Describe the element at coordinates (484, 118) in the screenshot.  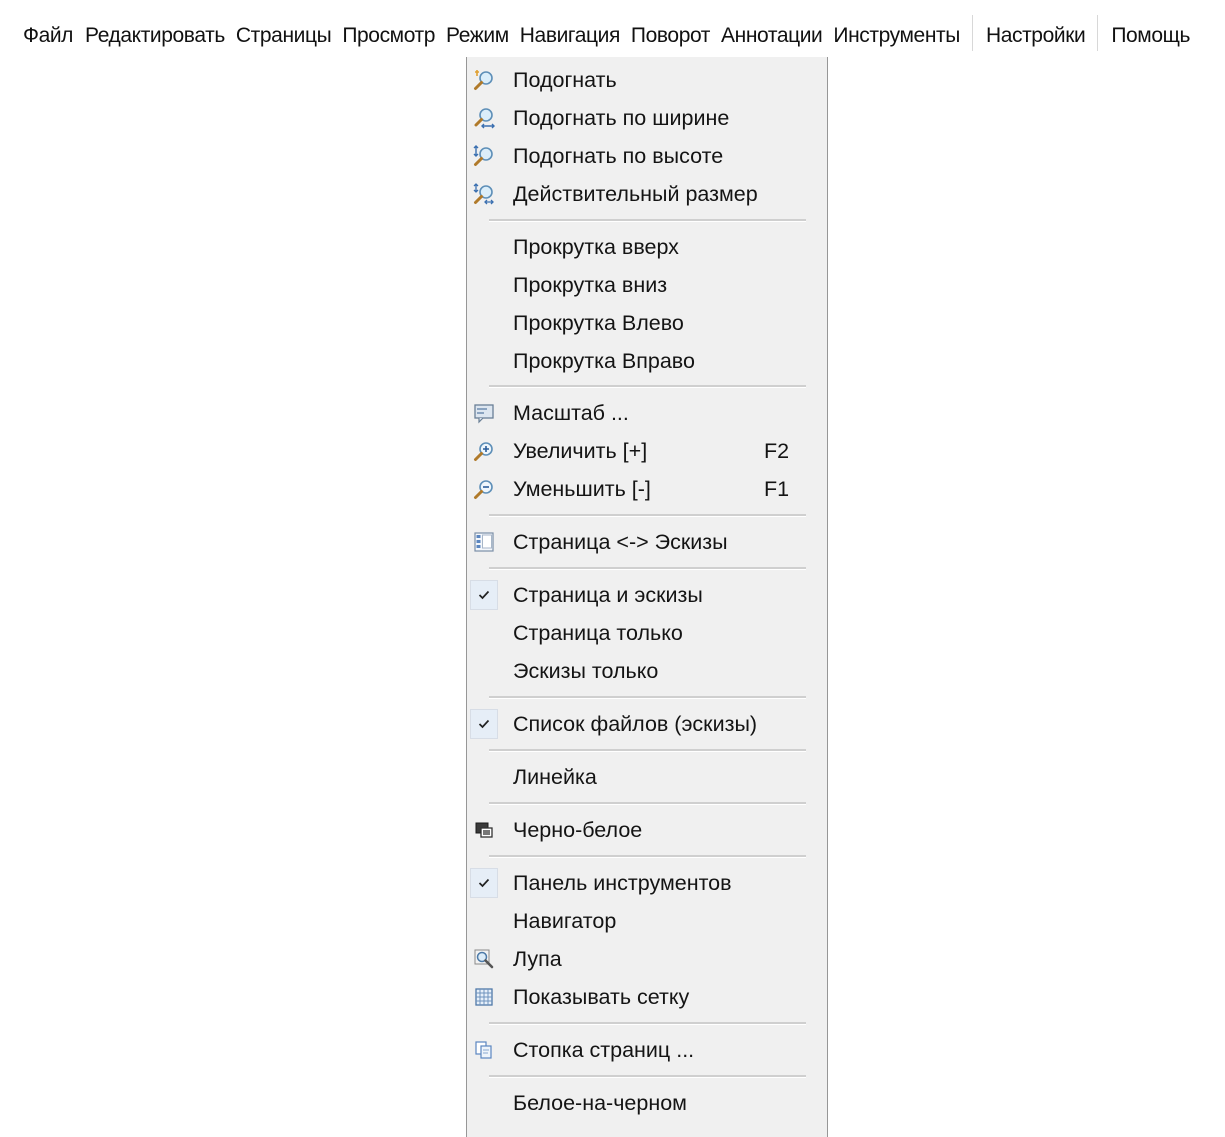
I see `fit-width-icon` at that location.